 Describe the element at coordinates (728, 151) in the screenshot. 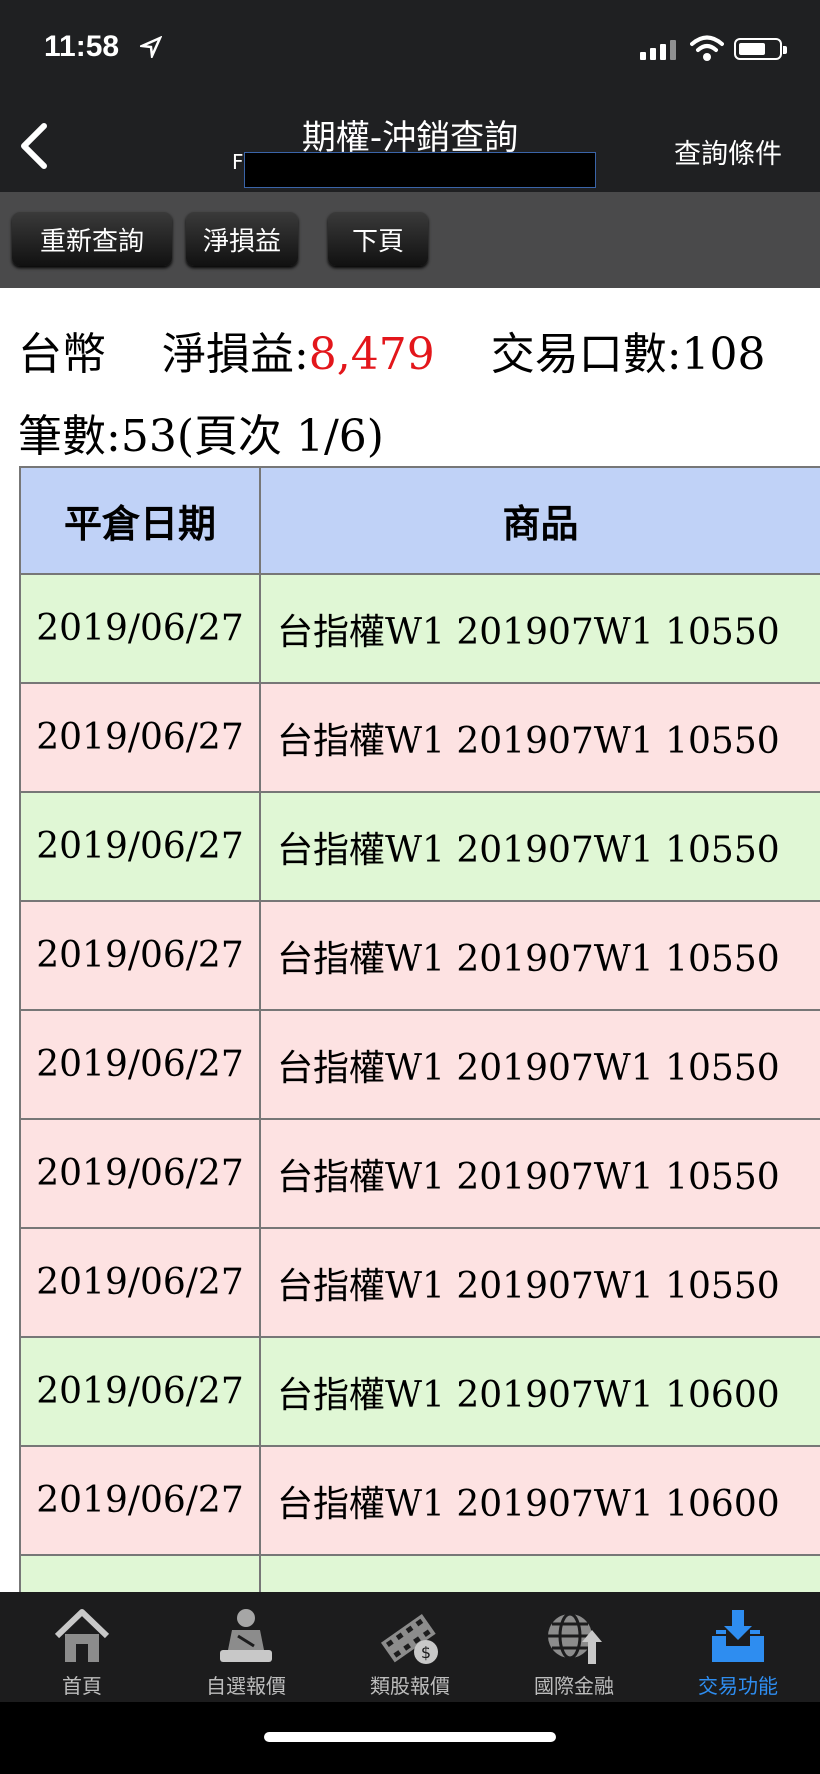

I see `query-conditions-button: 查詢條件` at that location.